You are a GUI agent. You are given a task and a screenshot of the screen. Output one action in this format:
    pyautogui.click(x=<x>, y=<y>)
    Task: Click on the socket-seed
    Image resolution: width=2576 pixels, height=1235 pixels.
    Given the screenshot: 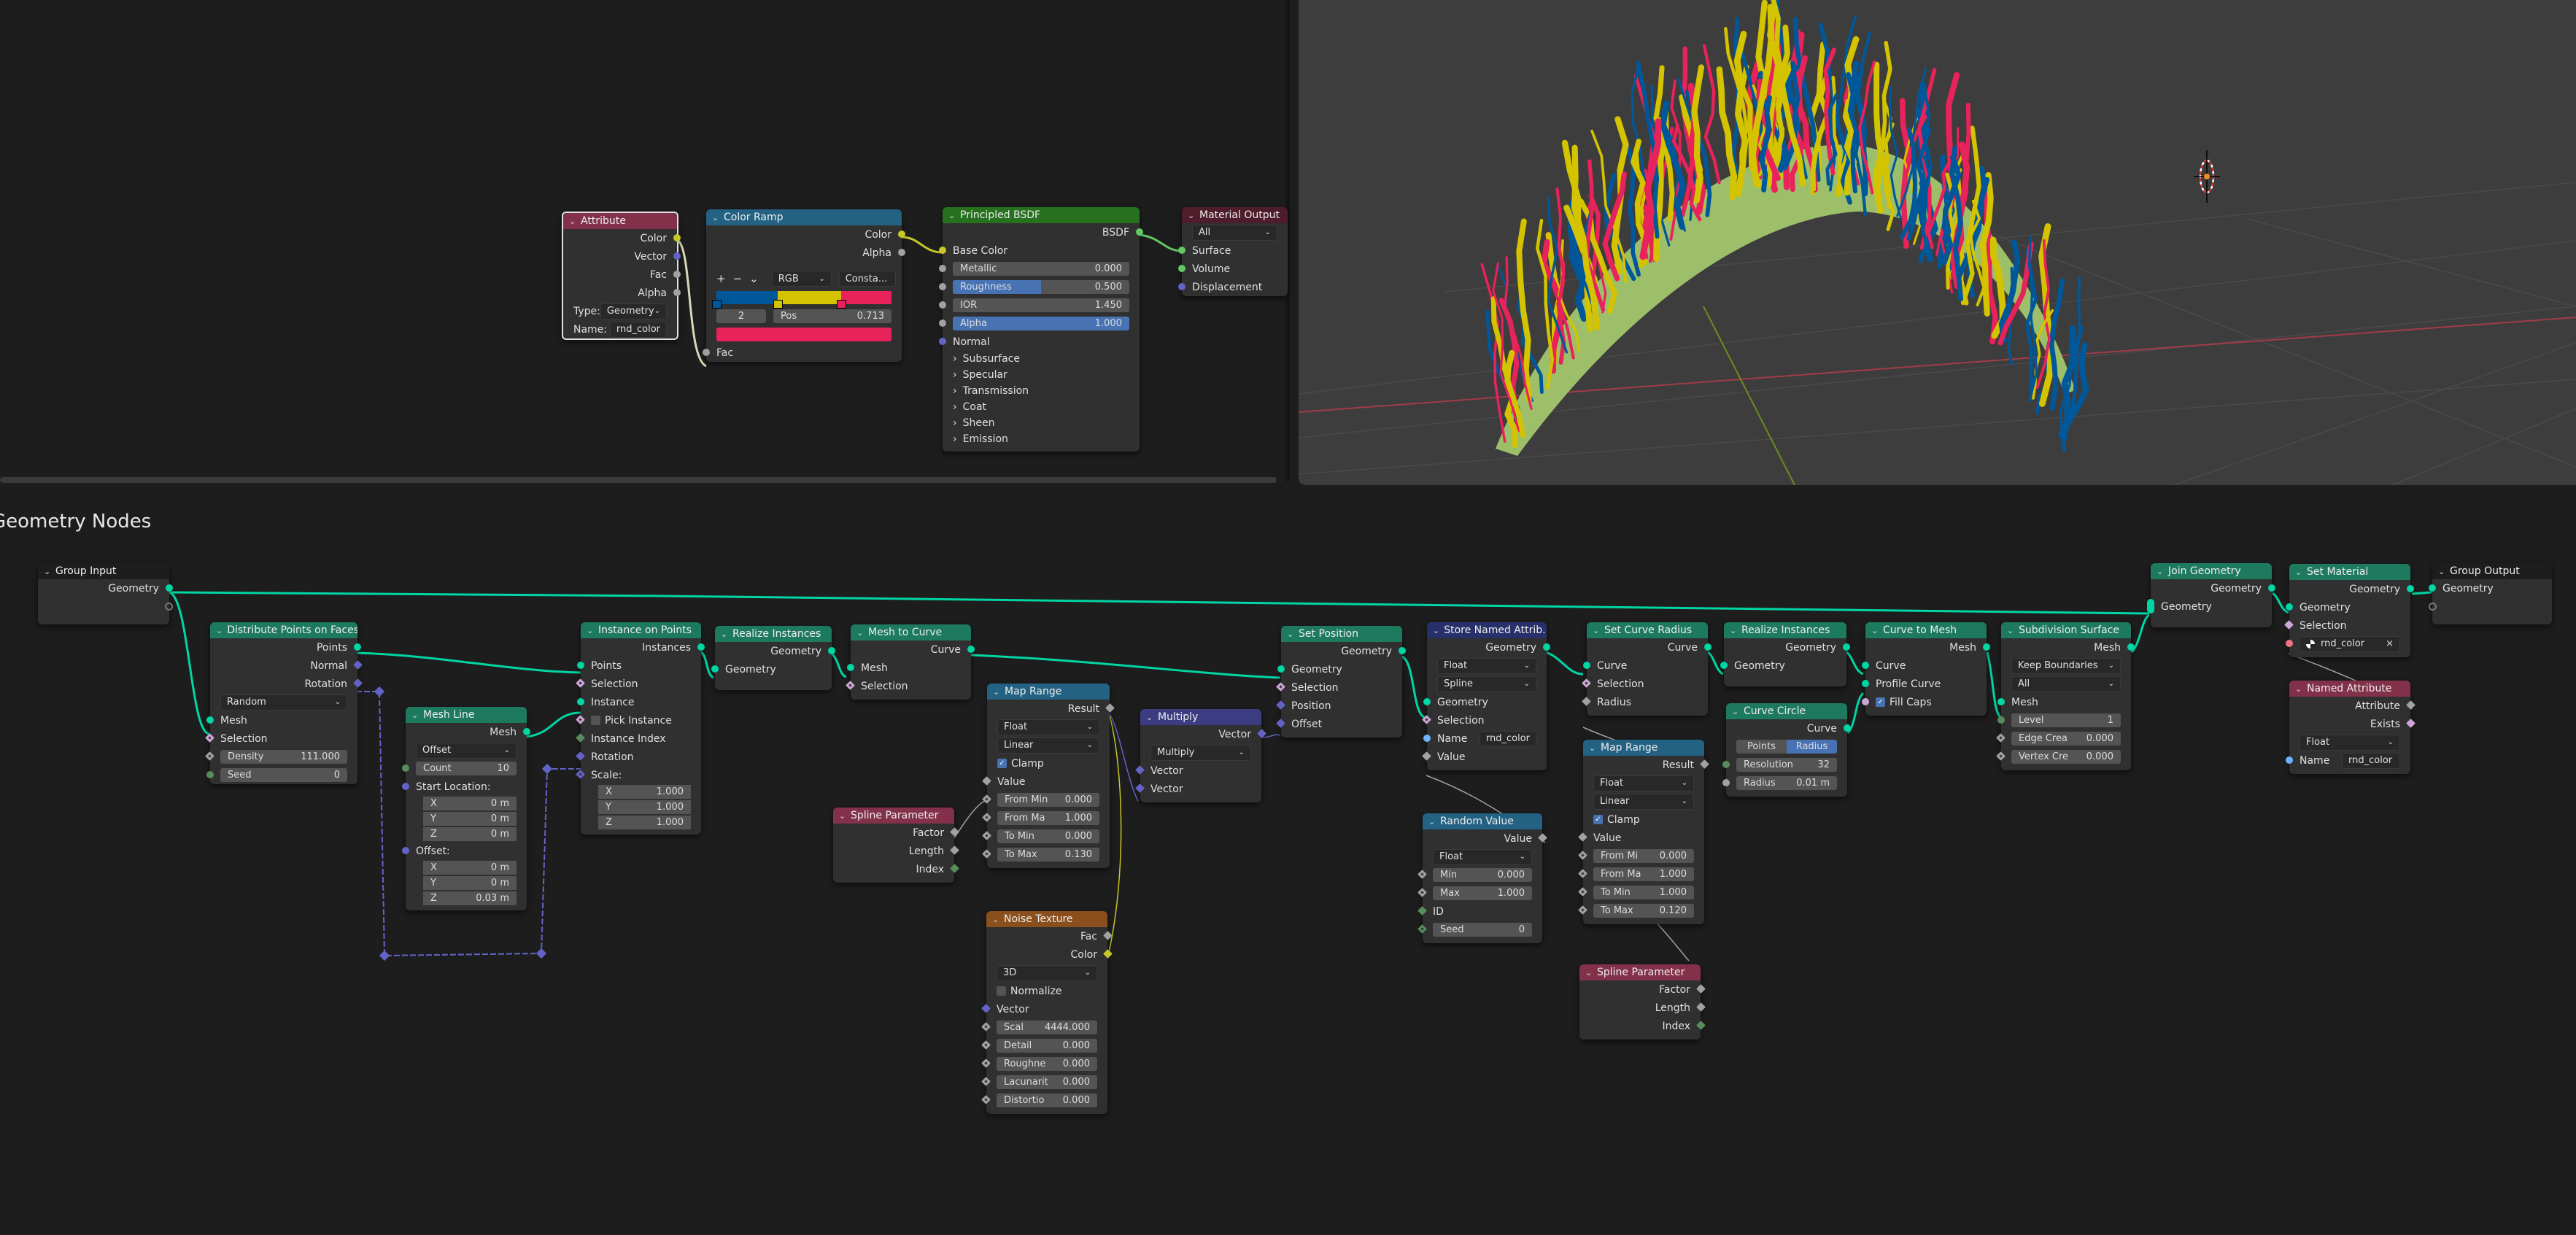 What is the action you would take?
    pyautogui.click(x=210, y=774)
    